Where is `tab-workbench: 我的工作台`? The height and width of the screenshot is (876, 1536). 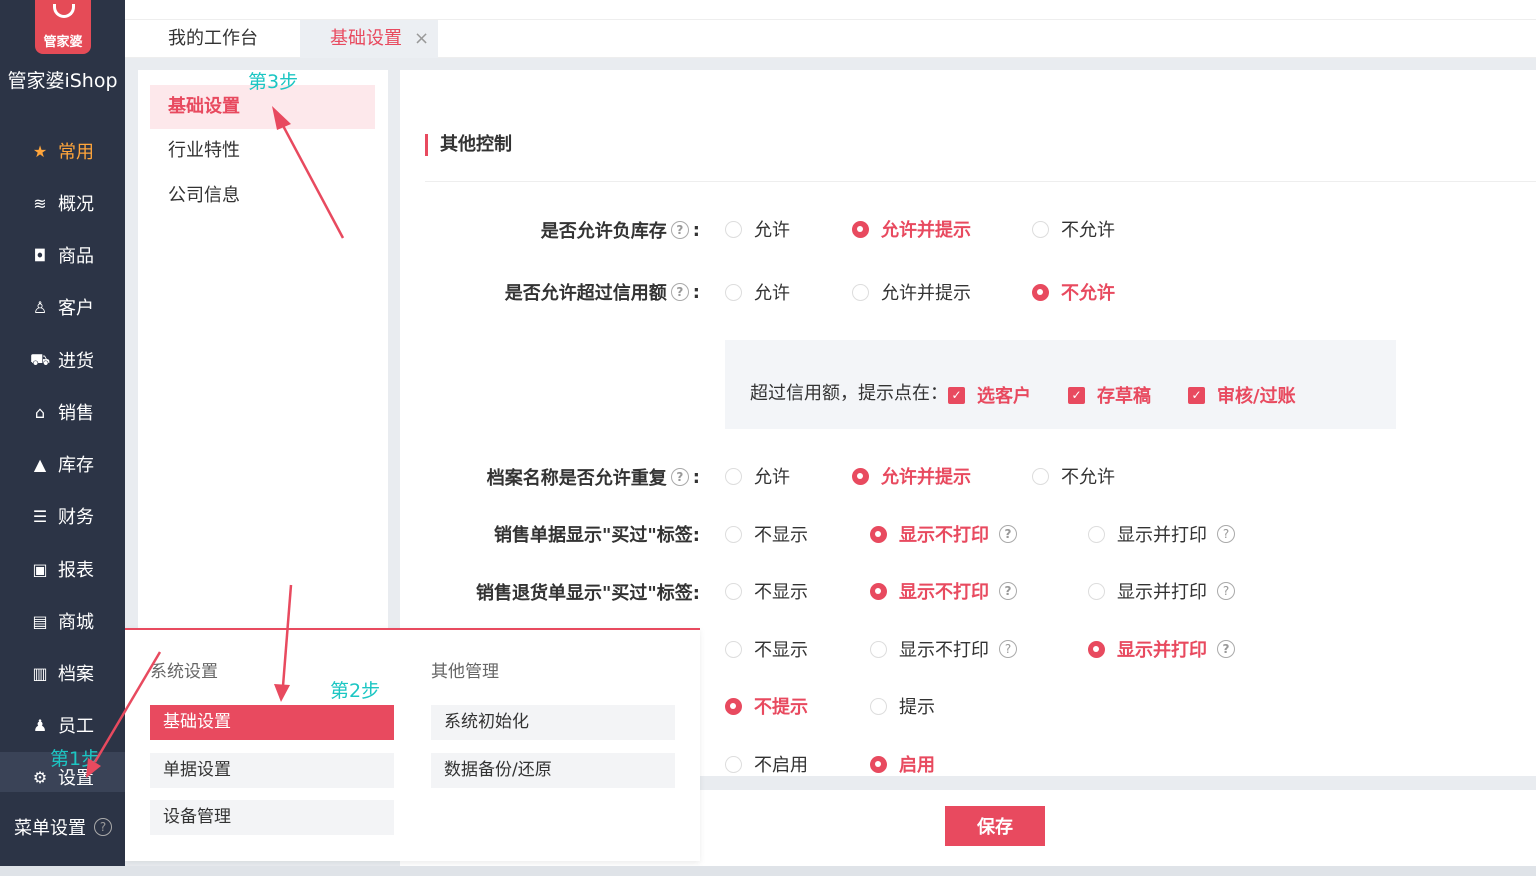
tab-workbench: 我的工作台 is located at coordinates (213, 39).